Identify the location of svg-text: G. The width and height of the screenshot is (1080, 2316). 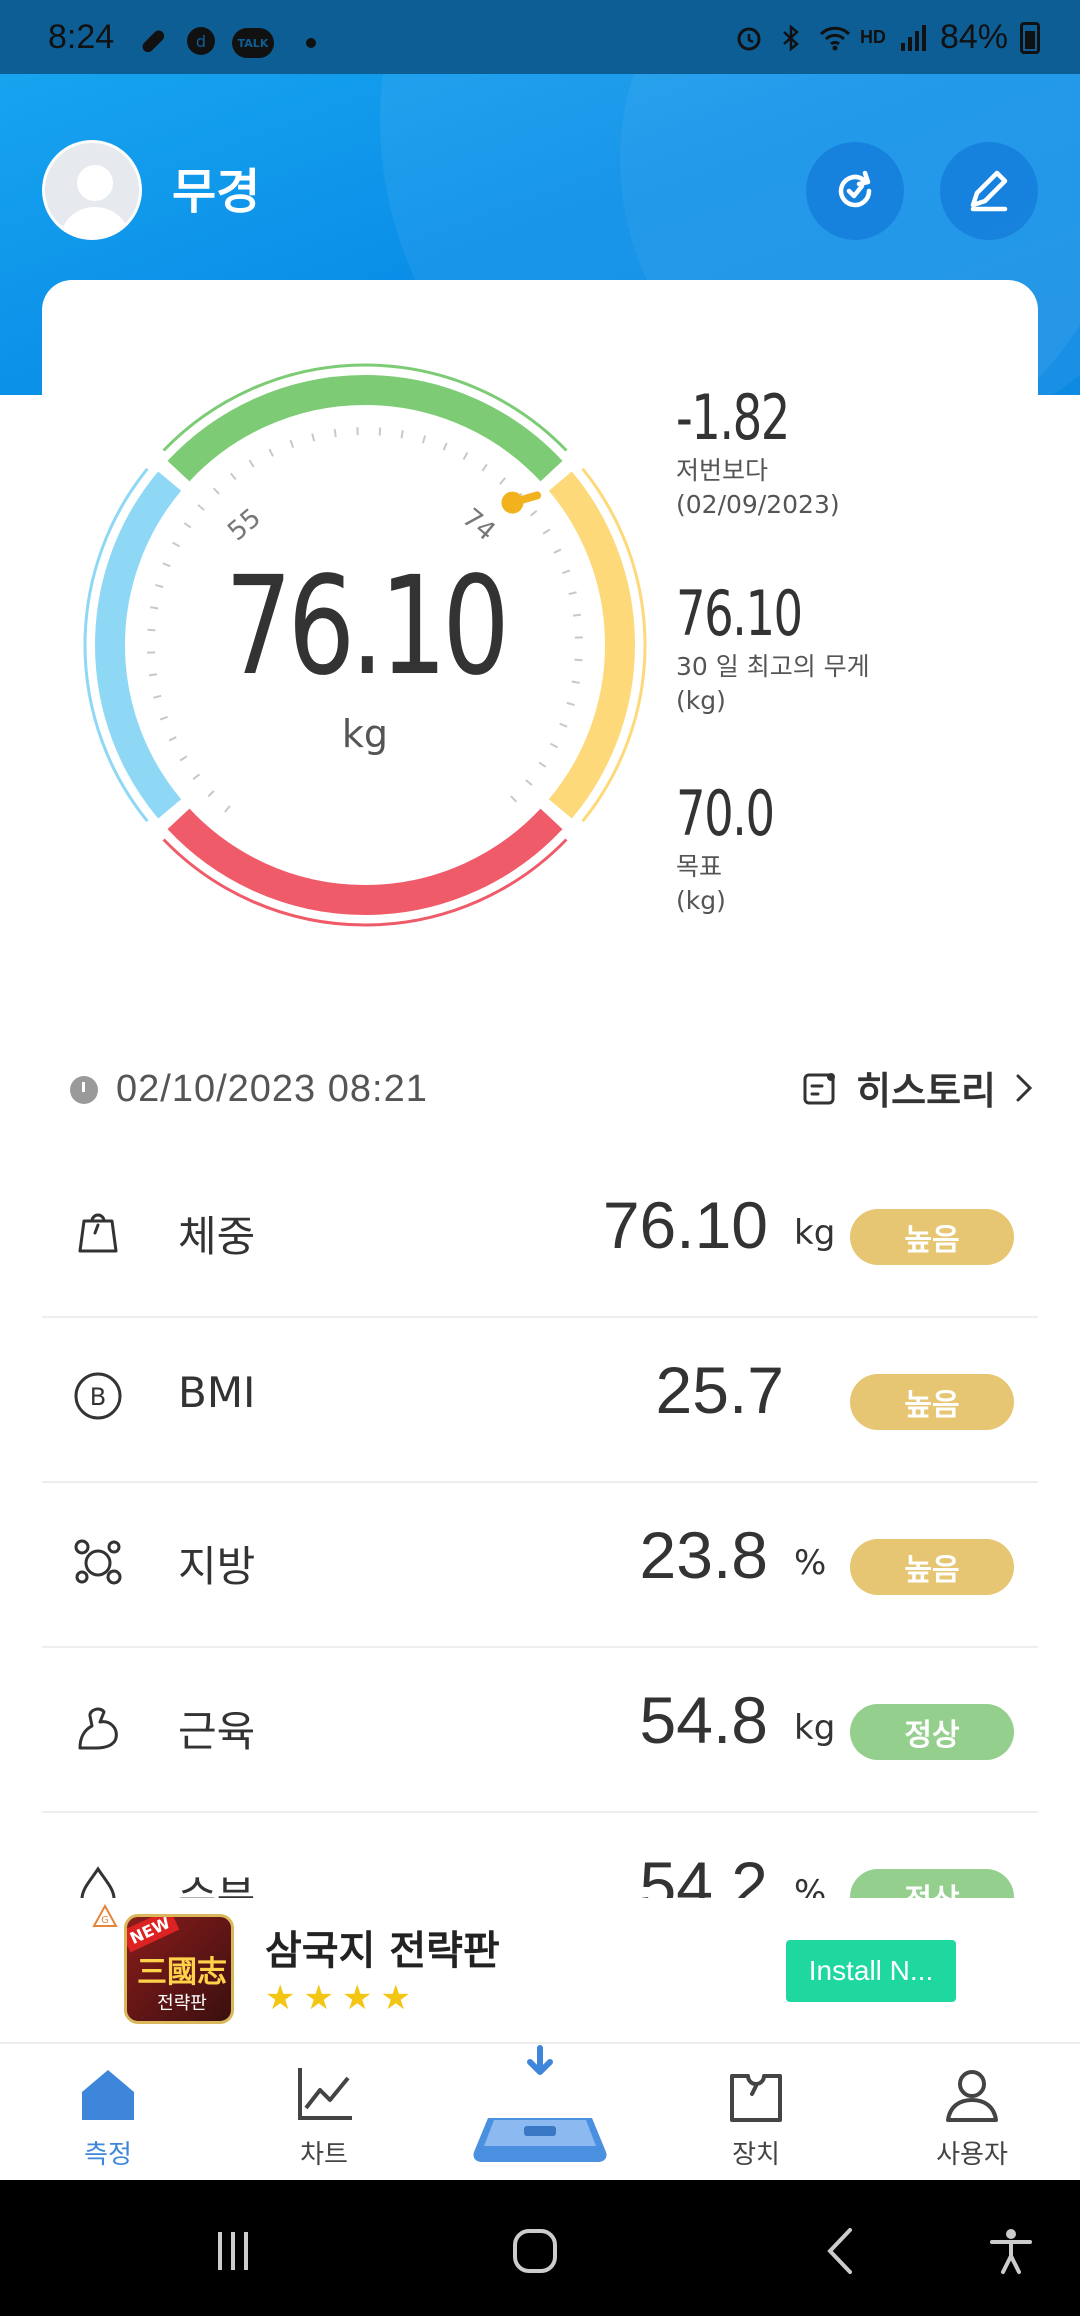
(105, 1920).